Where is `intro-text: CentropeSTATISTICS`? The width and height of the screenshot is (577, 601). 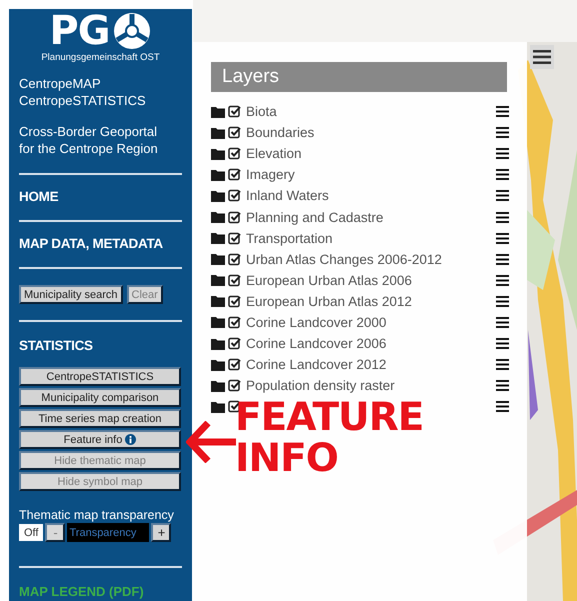 intro-text: CentropeSTATISTICS is located at coordinates (82, 100).